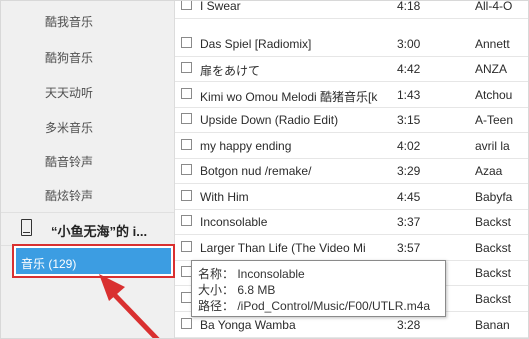  What do you see at coordinates (409, 120) in the screenshot?
I see `song-duration: 3:15` at bounding box center [409, 120].